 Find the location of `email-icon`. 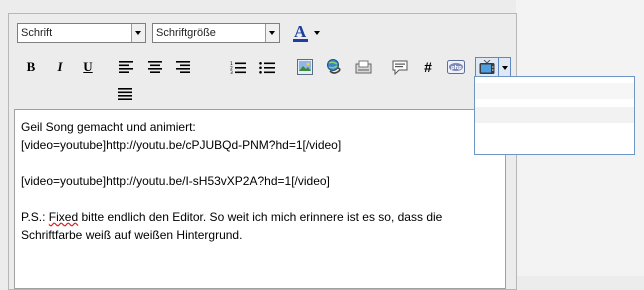

email-icon is located at coordinates (363, 66).